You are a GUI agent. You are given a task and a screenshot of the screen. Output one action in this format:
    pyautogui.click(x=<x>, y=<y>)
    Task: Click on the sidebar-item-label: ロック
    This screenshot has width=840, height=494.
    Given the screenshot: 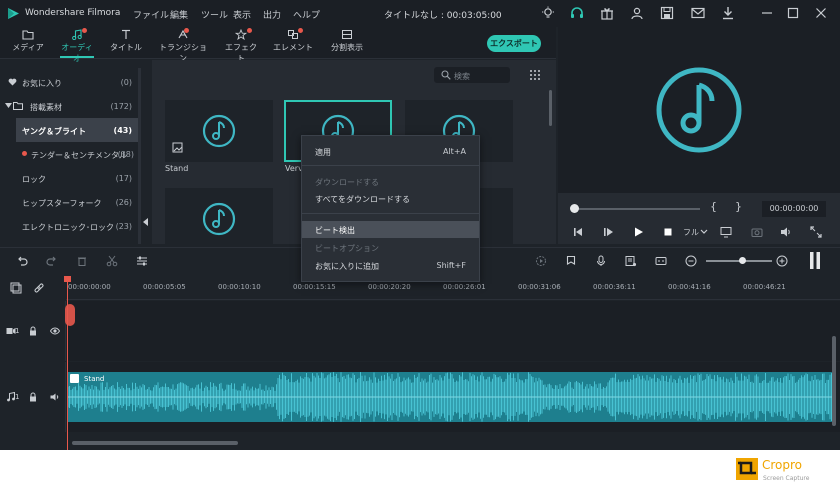 What is the action you would take?
    pyautogui.click(x=34, y=179)
    